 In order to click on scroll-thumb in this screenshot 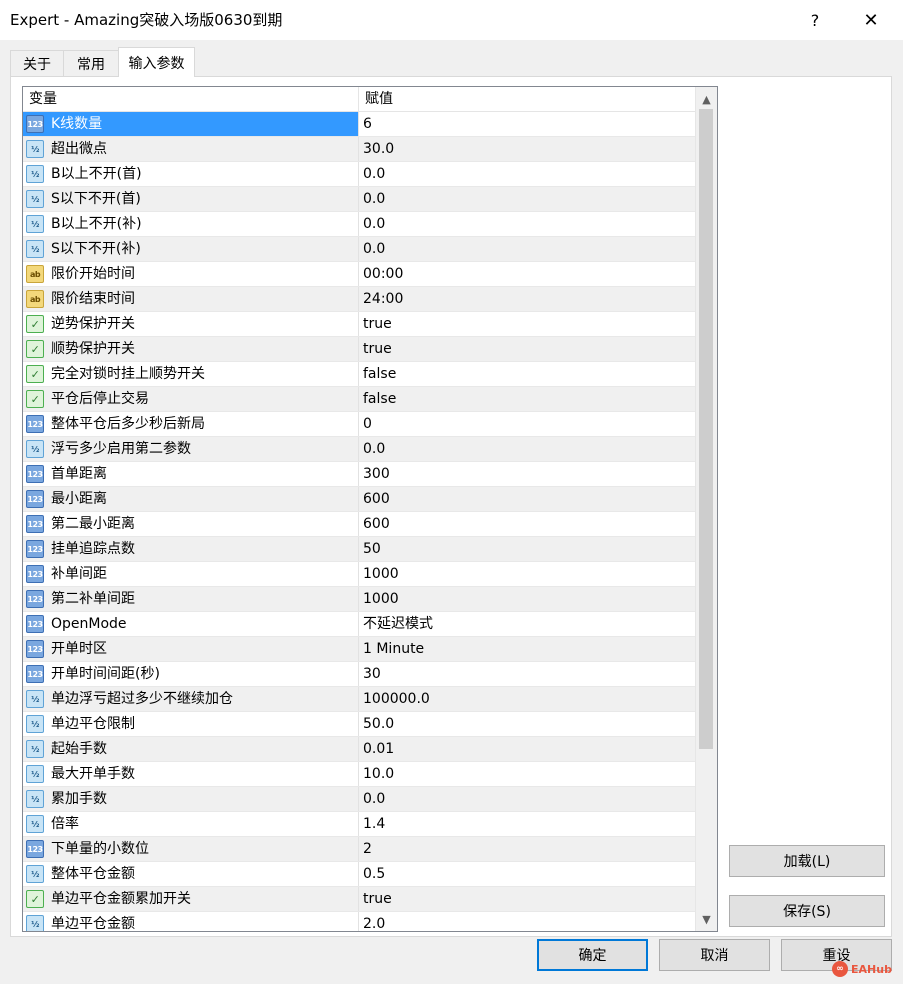, I will do `click(706, 429)`.